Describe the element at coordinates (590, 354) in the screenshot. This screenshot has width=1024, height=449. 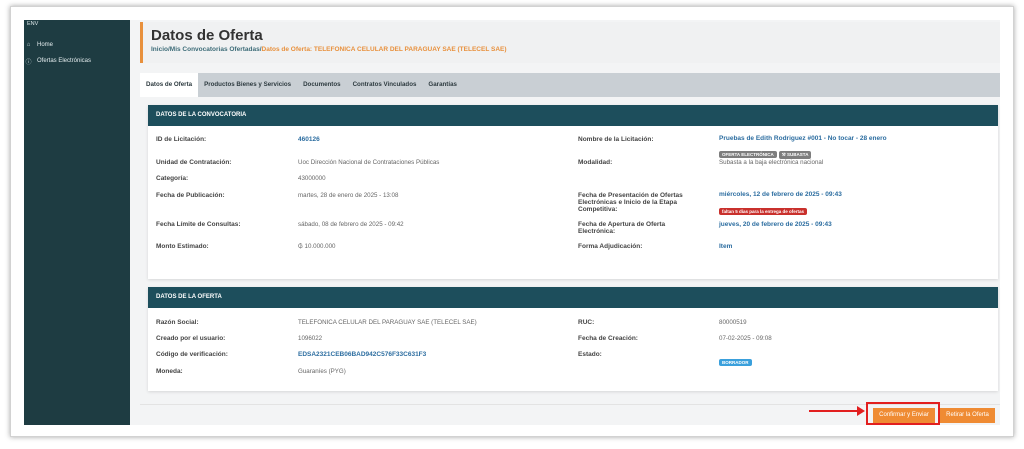
I see `estado-label: Estado:` at that location.